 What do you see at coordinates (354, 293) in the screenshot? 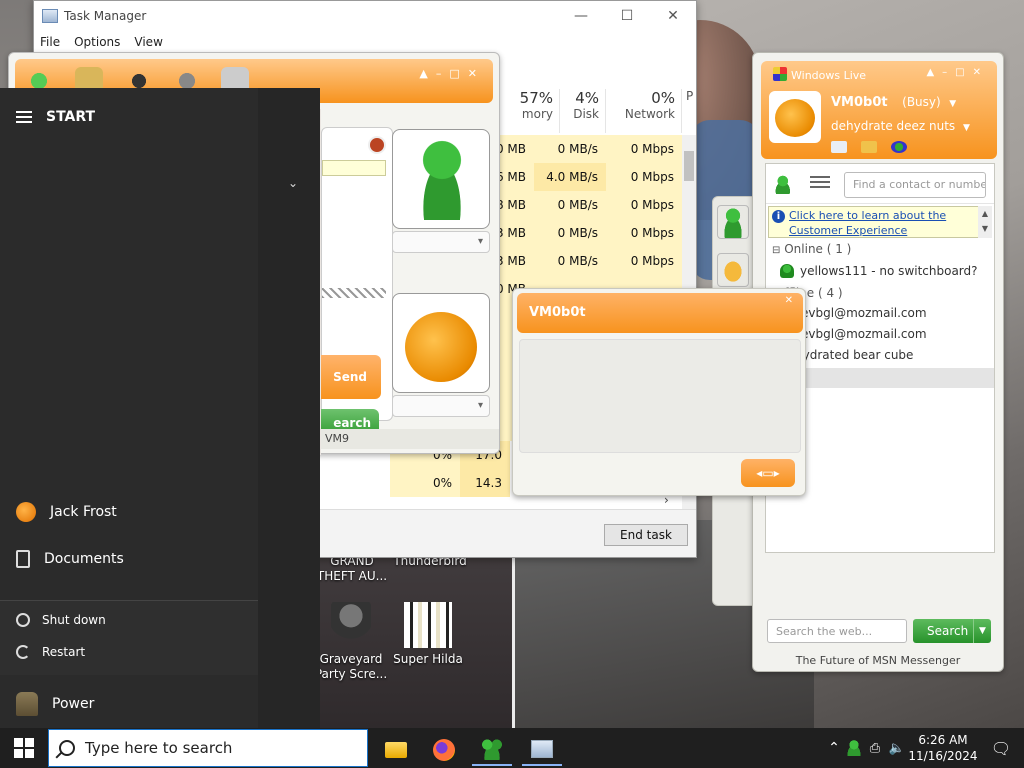
I see `message-divider` at bounding box center [354, 293].